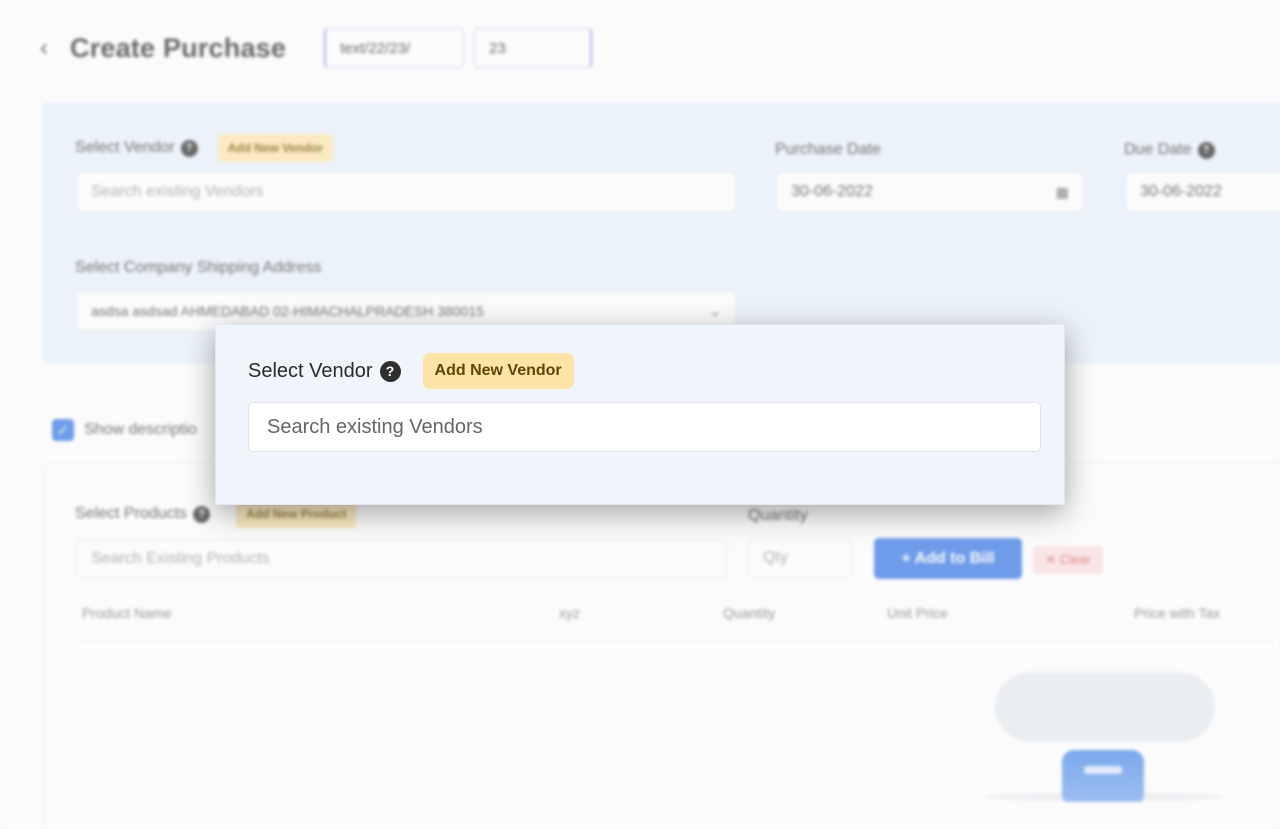  I want to click on due-date-label-row: Due Date ?, so click(1169, 150).